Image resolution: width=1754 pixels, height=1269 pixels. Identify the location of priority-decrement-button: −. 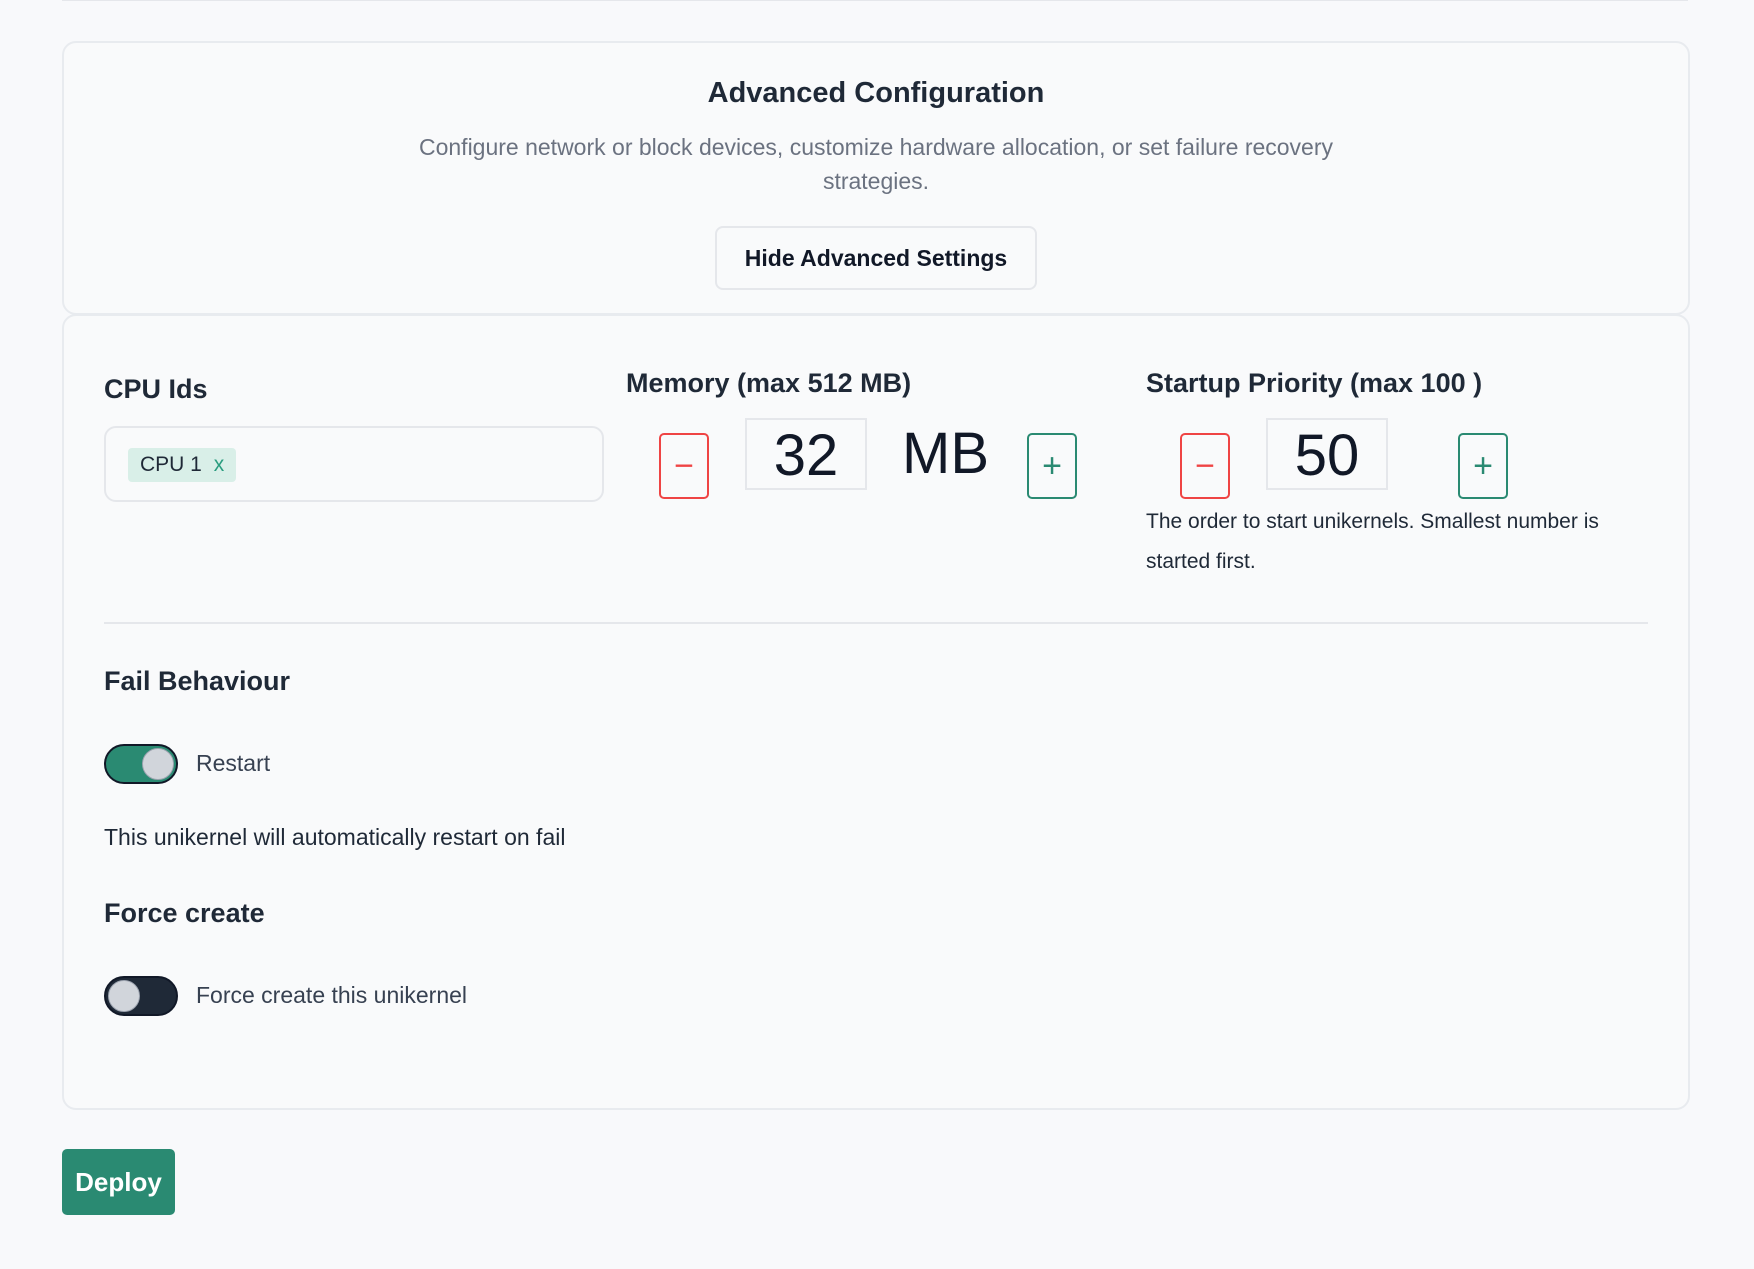
(1205, 466).